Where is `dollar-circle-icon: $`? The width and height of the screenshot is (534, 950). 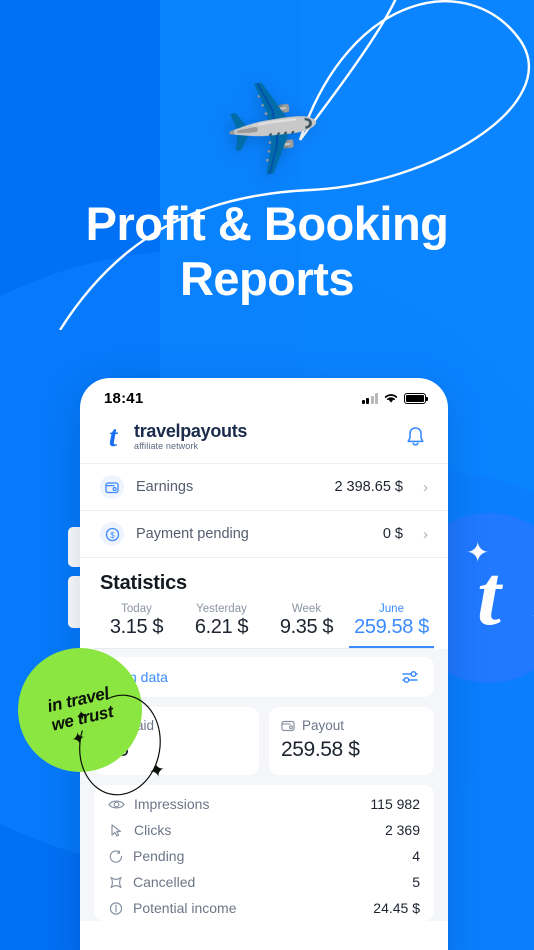
dollar-circle-icon: $ is located at coordinates (112, 534).